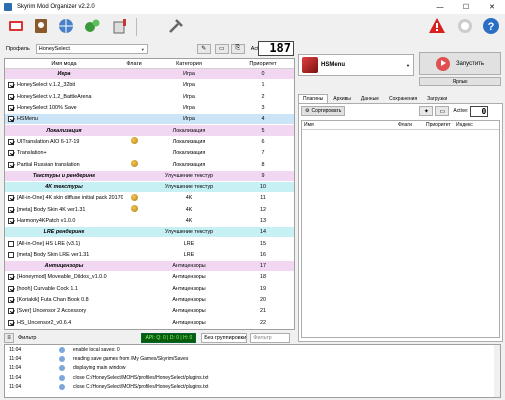  What do you see at coordinates (149, 289) in the screenshot?
I see `mod-row: [hooh] Curvable Cock 1.1 Антицензоры 19` at bounding box center [149, 289].